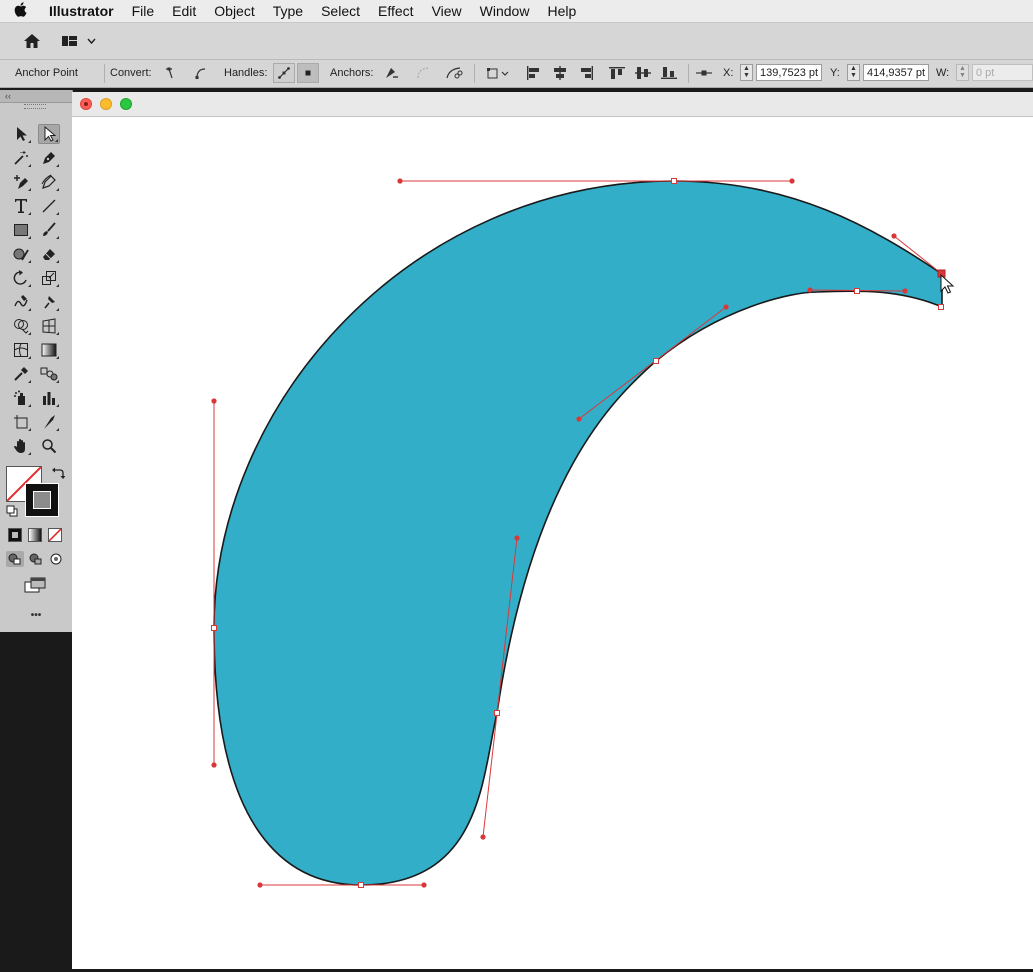 Image resolution: width=1033 pixels, height=972 pixels. I want to click on tools-panel: ‹‹ •••, so click(36, 361).